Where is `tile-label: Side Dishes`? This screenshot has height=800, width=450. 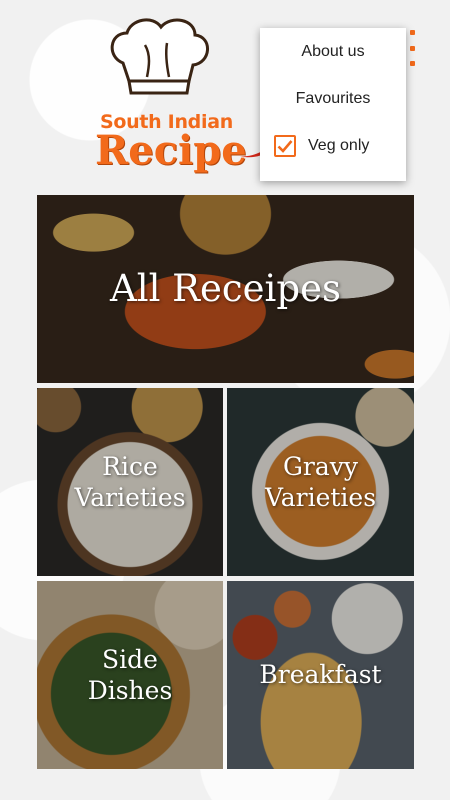
tile-label: Side Dishes is located at coordinates (130, 675).